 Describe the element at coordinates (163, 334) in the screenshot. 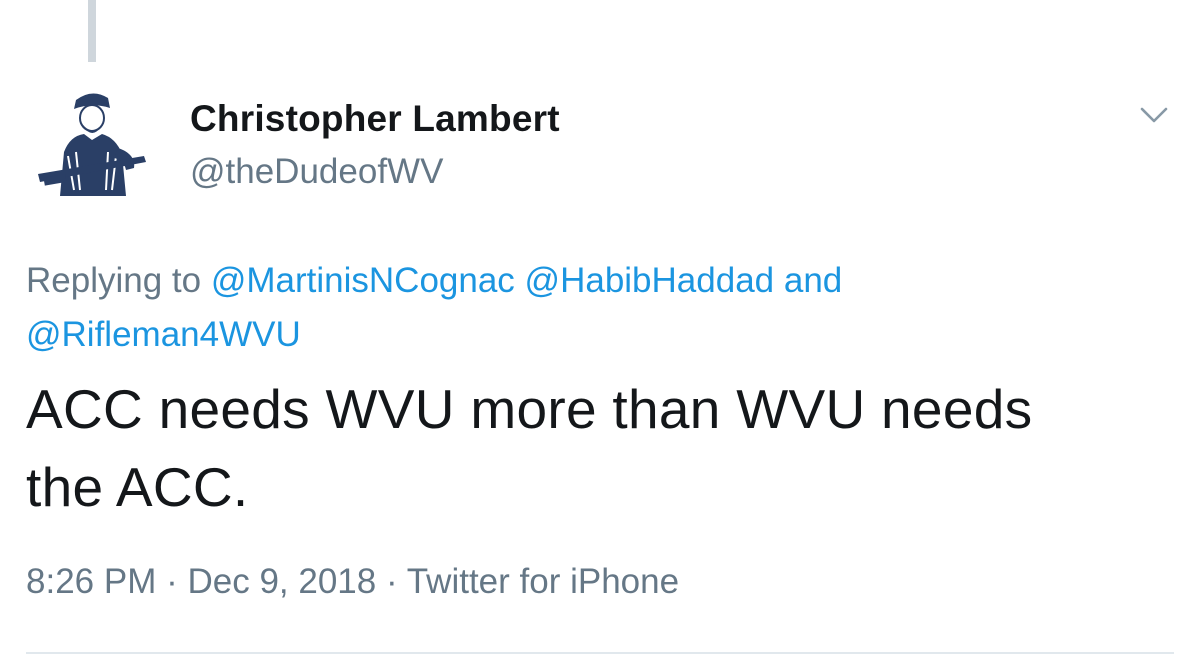

I see `mention-link: @Rifleman4WVU` at that location.